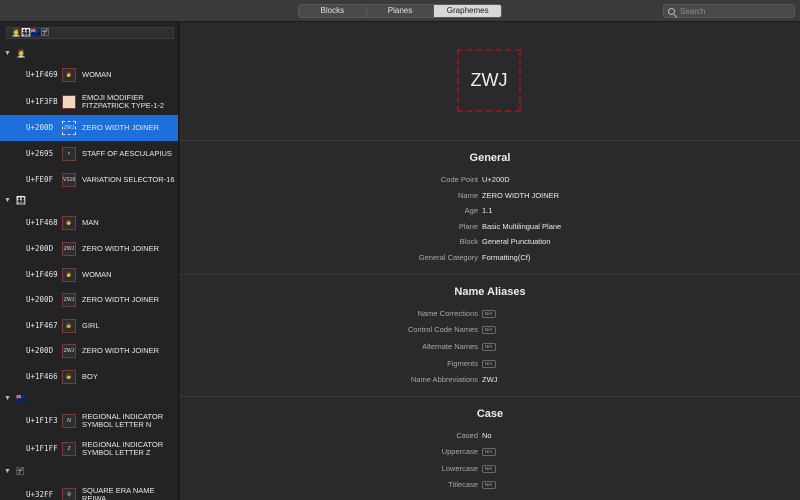 The image size is (800, 500). Describe the element at coordinates (69, 449) in the screenshot. I see `glyph-box: Z` at that location.